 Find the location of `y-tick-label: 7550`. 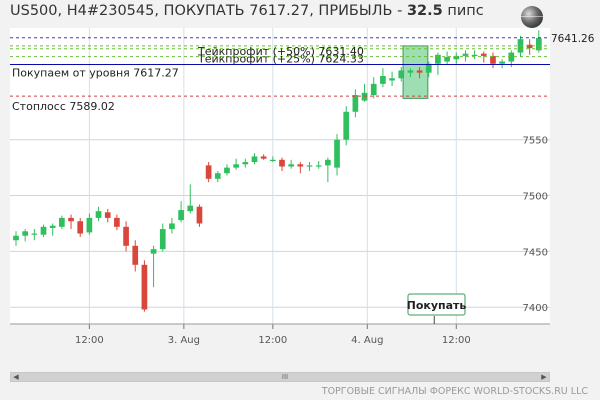

y-tick-label: 7550 is located at coordinates (535, 141).